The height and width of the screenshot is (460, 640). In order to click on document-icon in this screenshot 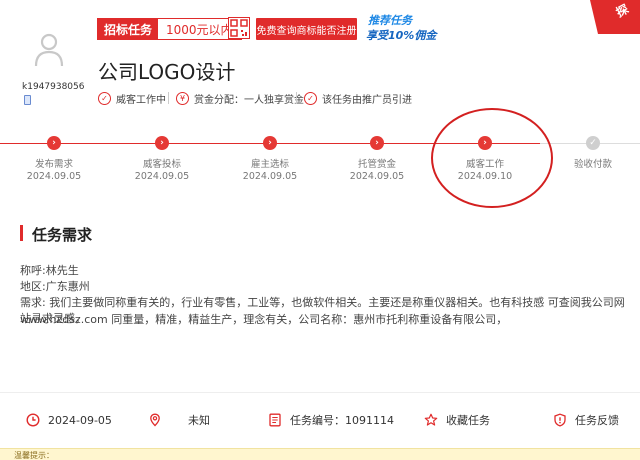, I will do `click(275, 420)`.